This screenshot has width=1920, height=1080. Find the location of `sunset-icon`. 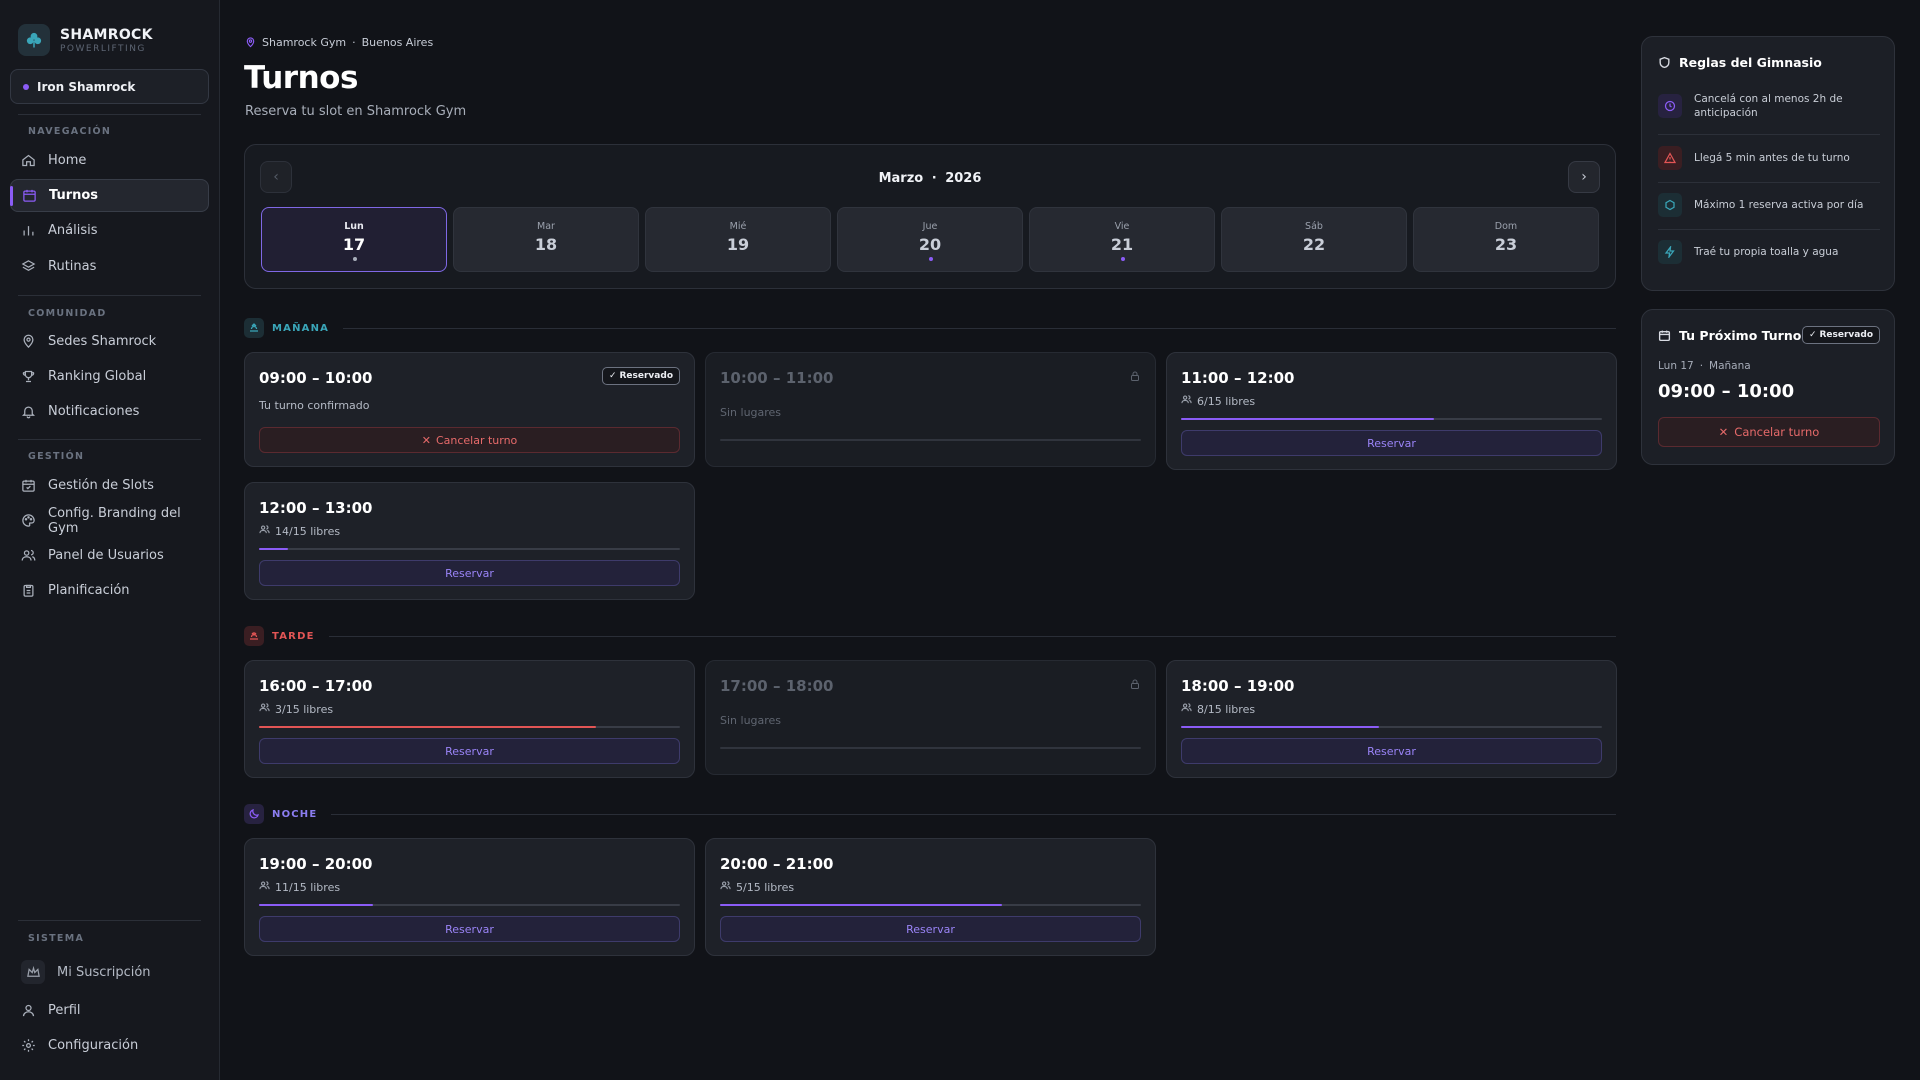

sunset-icon is located at coordinates (254, 636).